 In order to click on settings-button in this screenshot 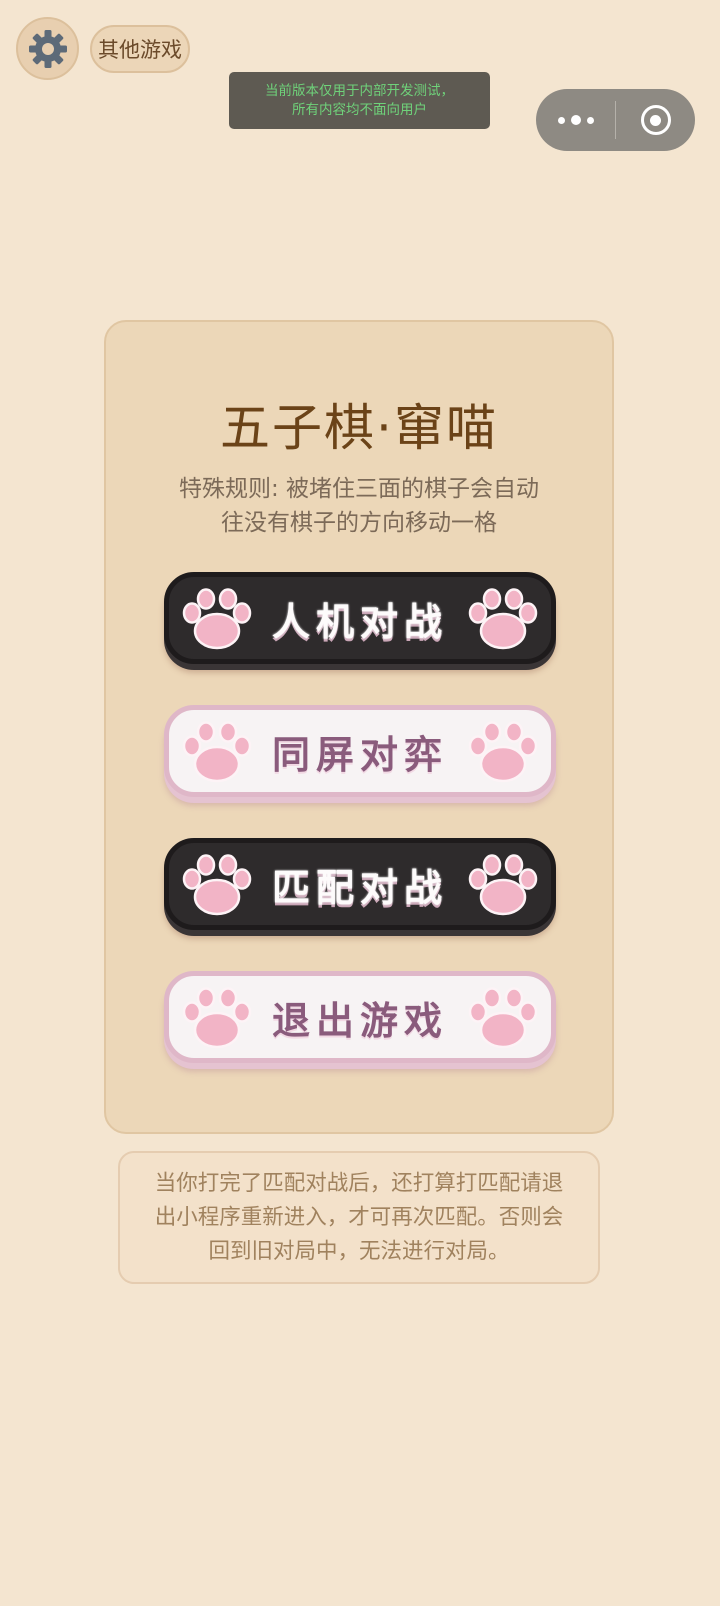, I will do `click(47, 48)`.